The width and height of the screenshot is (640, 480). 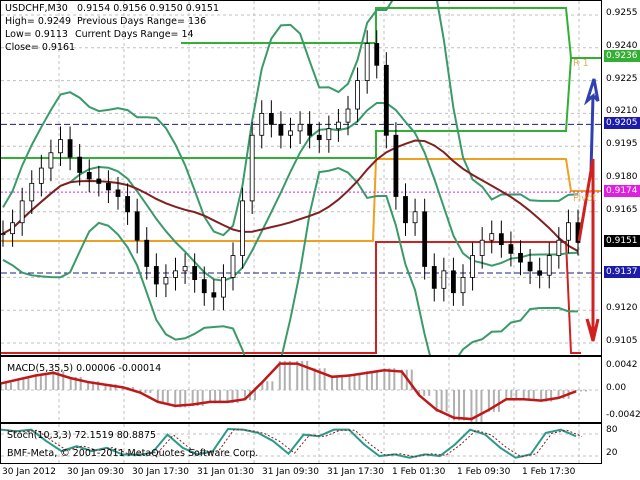 I want to click on close-value: Close= 0.9161, so click(x=40, y=47).